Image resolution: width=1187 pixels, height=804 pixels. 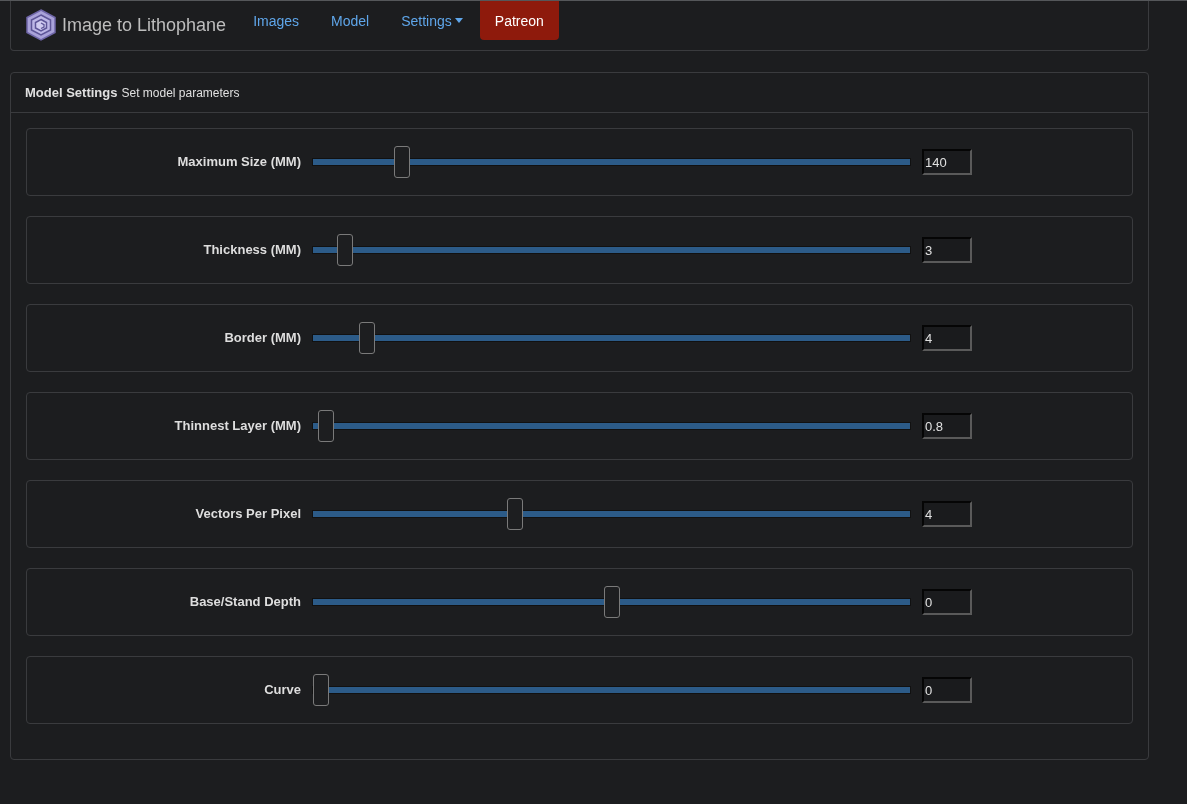 What do you see at coordinates (350, 20) in the screenshot?
I see `nav-link: Model` at bounding box center [350, 20].